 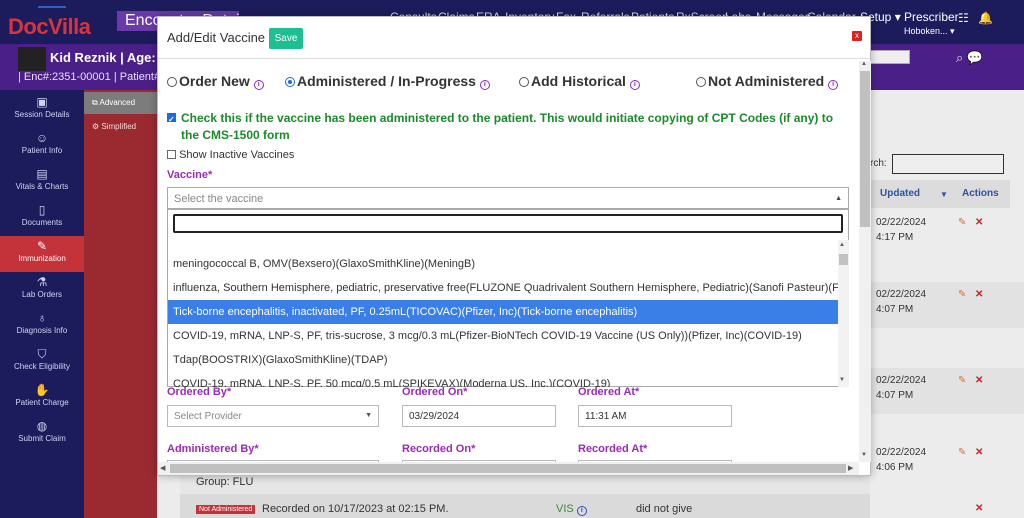 I want to click on header-updated: Updated, so click(x=900, y=193).